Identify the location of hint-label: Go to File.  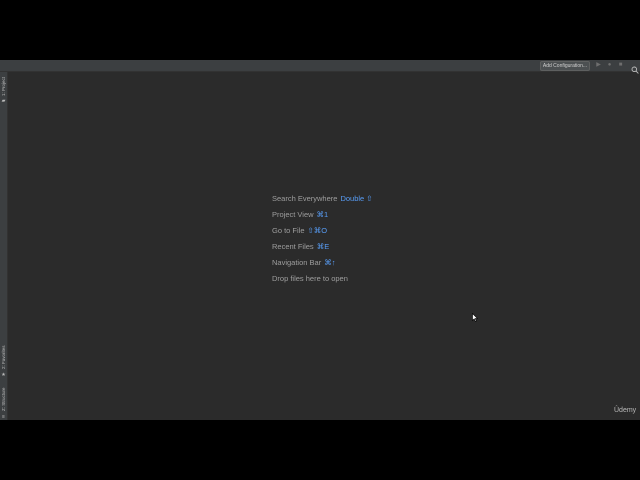
(288, 230).